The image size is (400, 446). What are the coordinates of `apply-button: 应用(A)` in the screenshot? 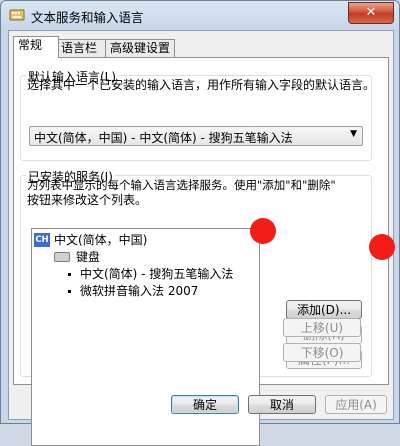 It's located at (356, 404).